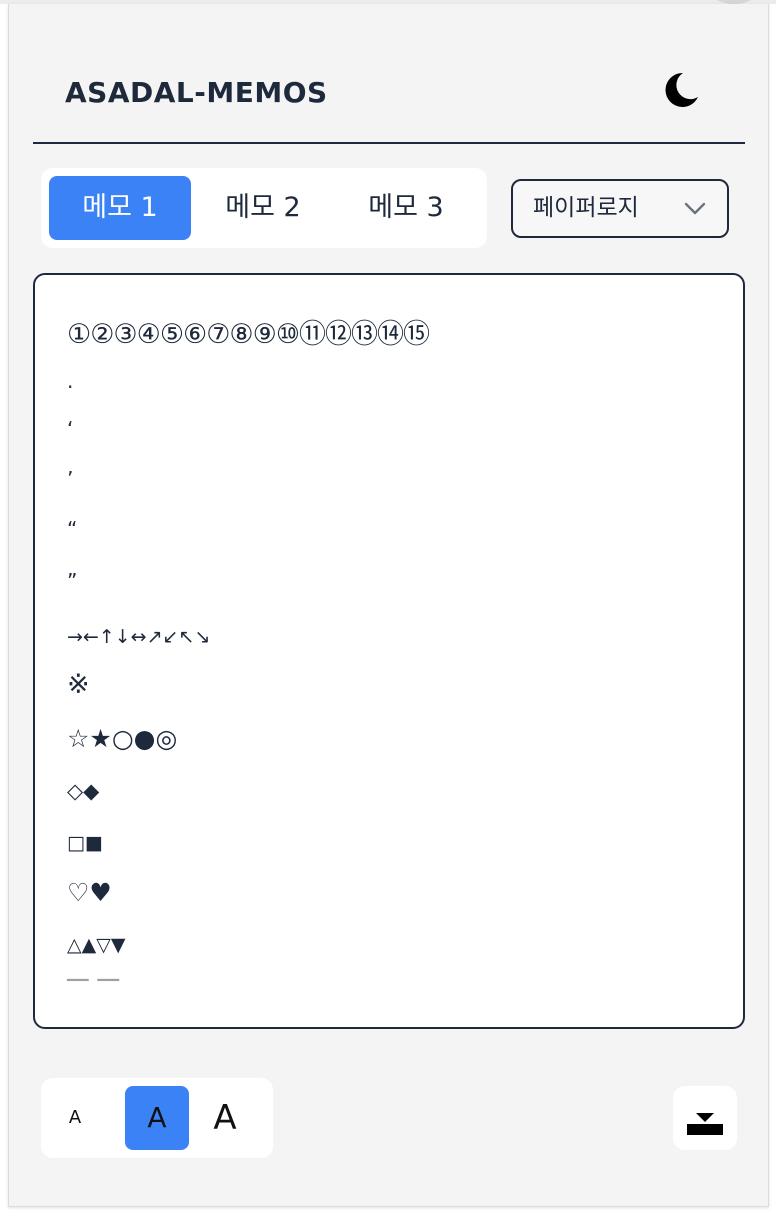 Image resolution: width=776 pixels, height=1218 pixels. I want to click on paper-select-value: 페이퍼로지, so click(586, 208).